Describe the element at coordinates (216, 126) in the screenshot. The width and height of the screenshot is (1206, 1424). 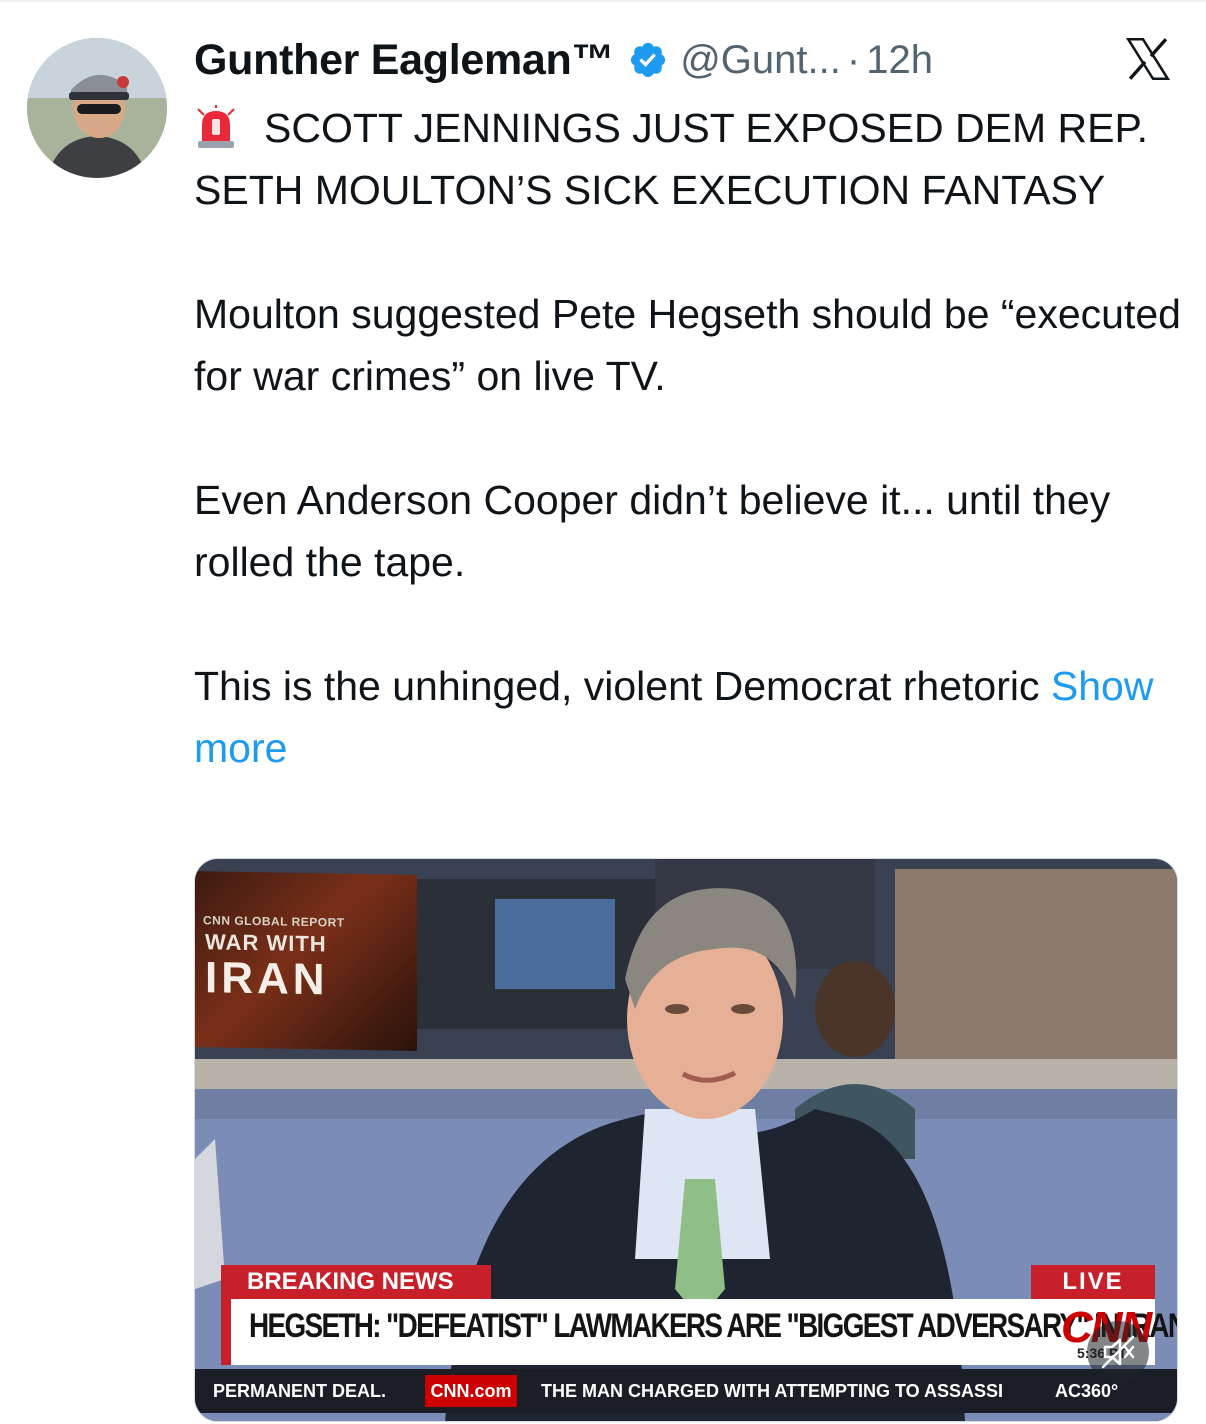
I see `rotating-light-emoji` at that location.